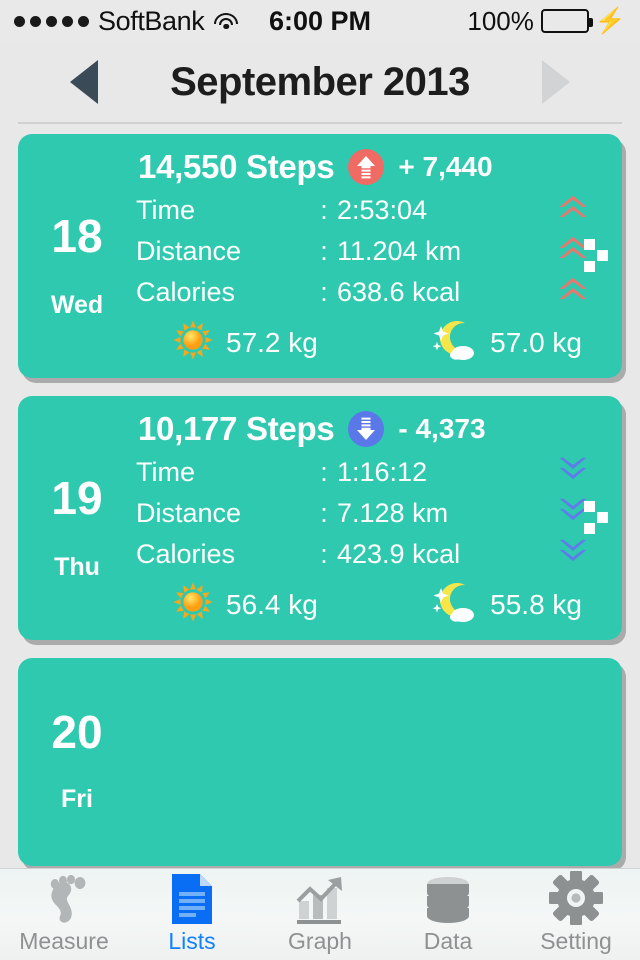 This screenshot has height=960, width=640. I want to click on time-value: 2:53:04, so click(382, 210).